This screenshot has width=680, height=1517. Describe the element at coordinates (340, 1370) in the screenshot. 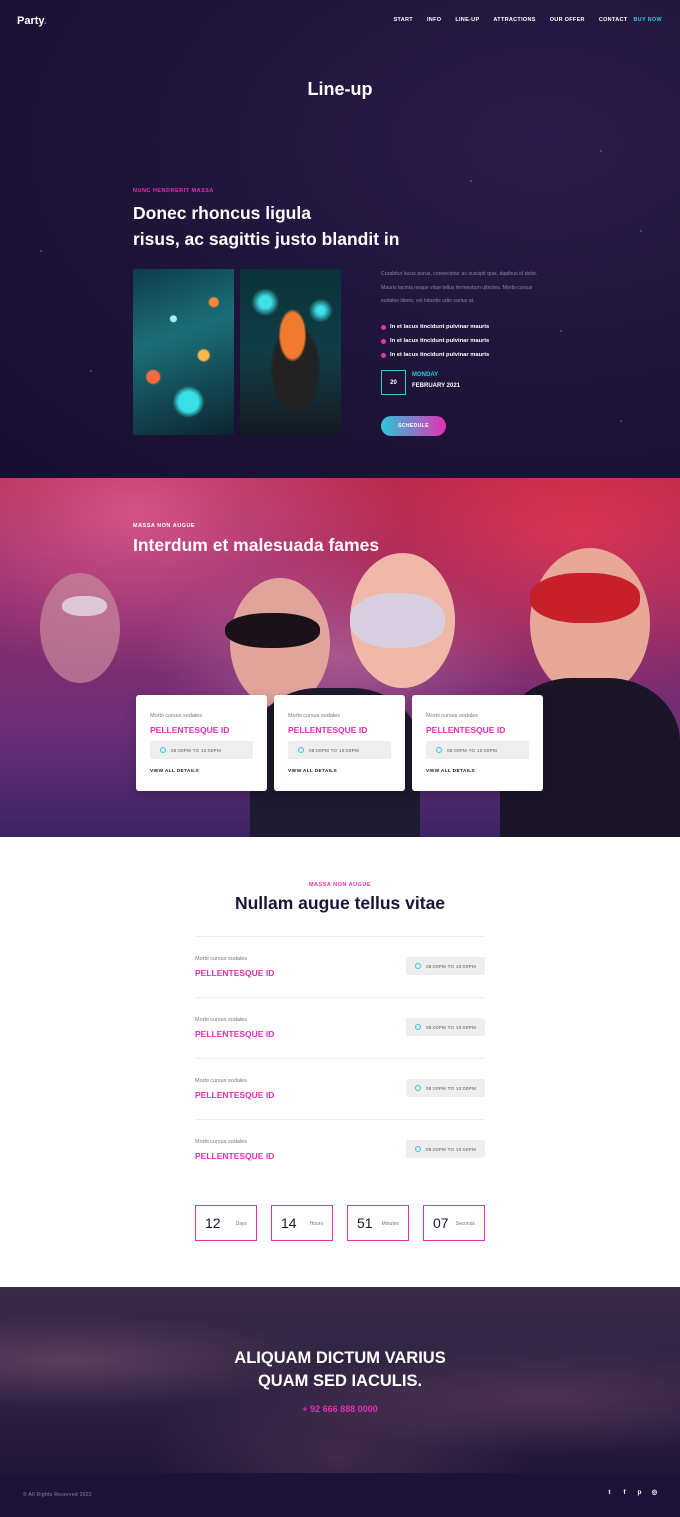

I see `cta-heading: ALIQUAM DICTUM VARIUS QUAM SED IACULIS.` at that location.